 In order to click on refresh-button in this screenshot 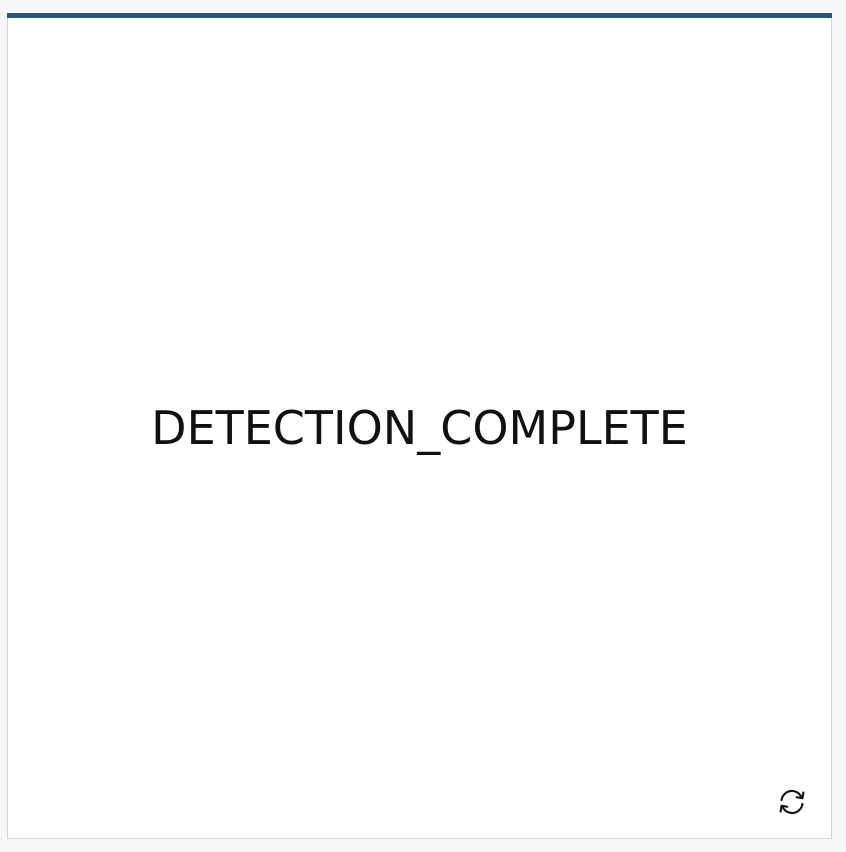, I will do `click(792, 803)`.